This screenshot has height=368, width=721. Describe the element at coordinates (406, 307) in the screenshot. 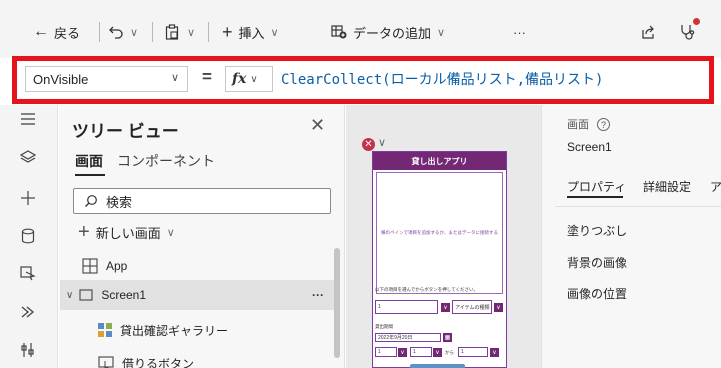

I see `quantity-input: 1` at that location.